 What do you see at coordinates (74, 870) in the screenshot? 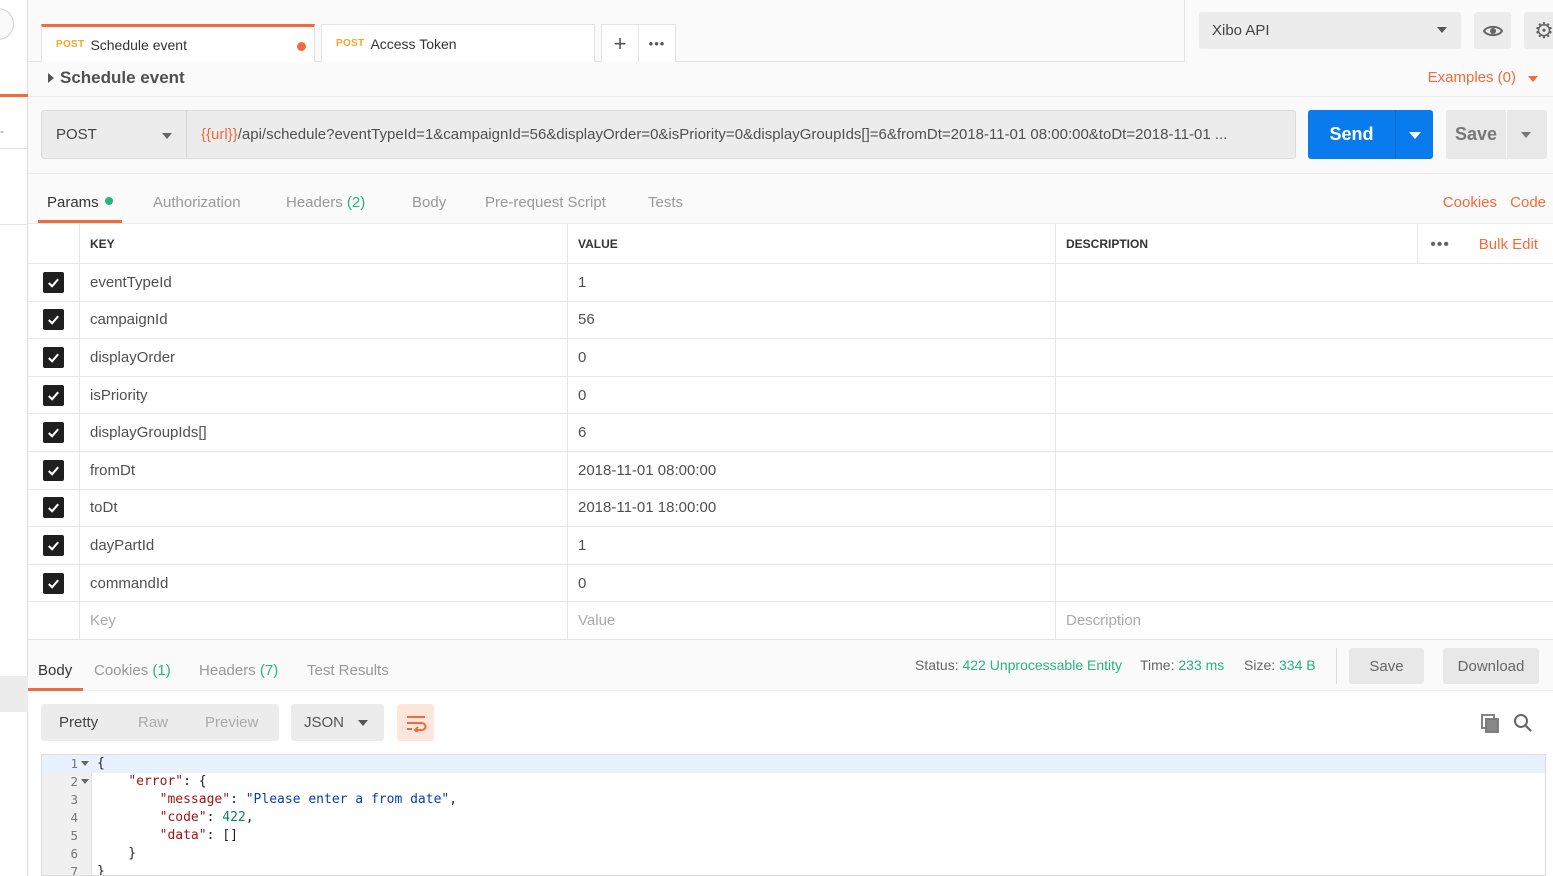
I see `line-number: 7` at bounding box center [74, 870].